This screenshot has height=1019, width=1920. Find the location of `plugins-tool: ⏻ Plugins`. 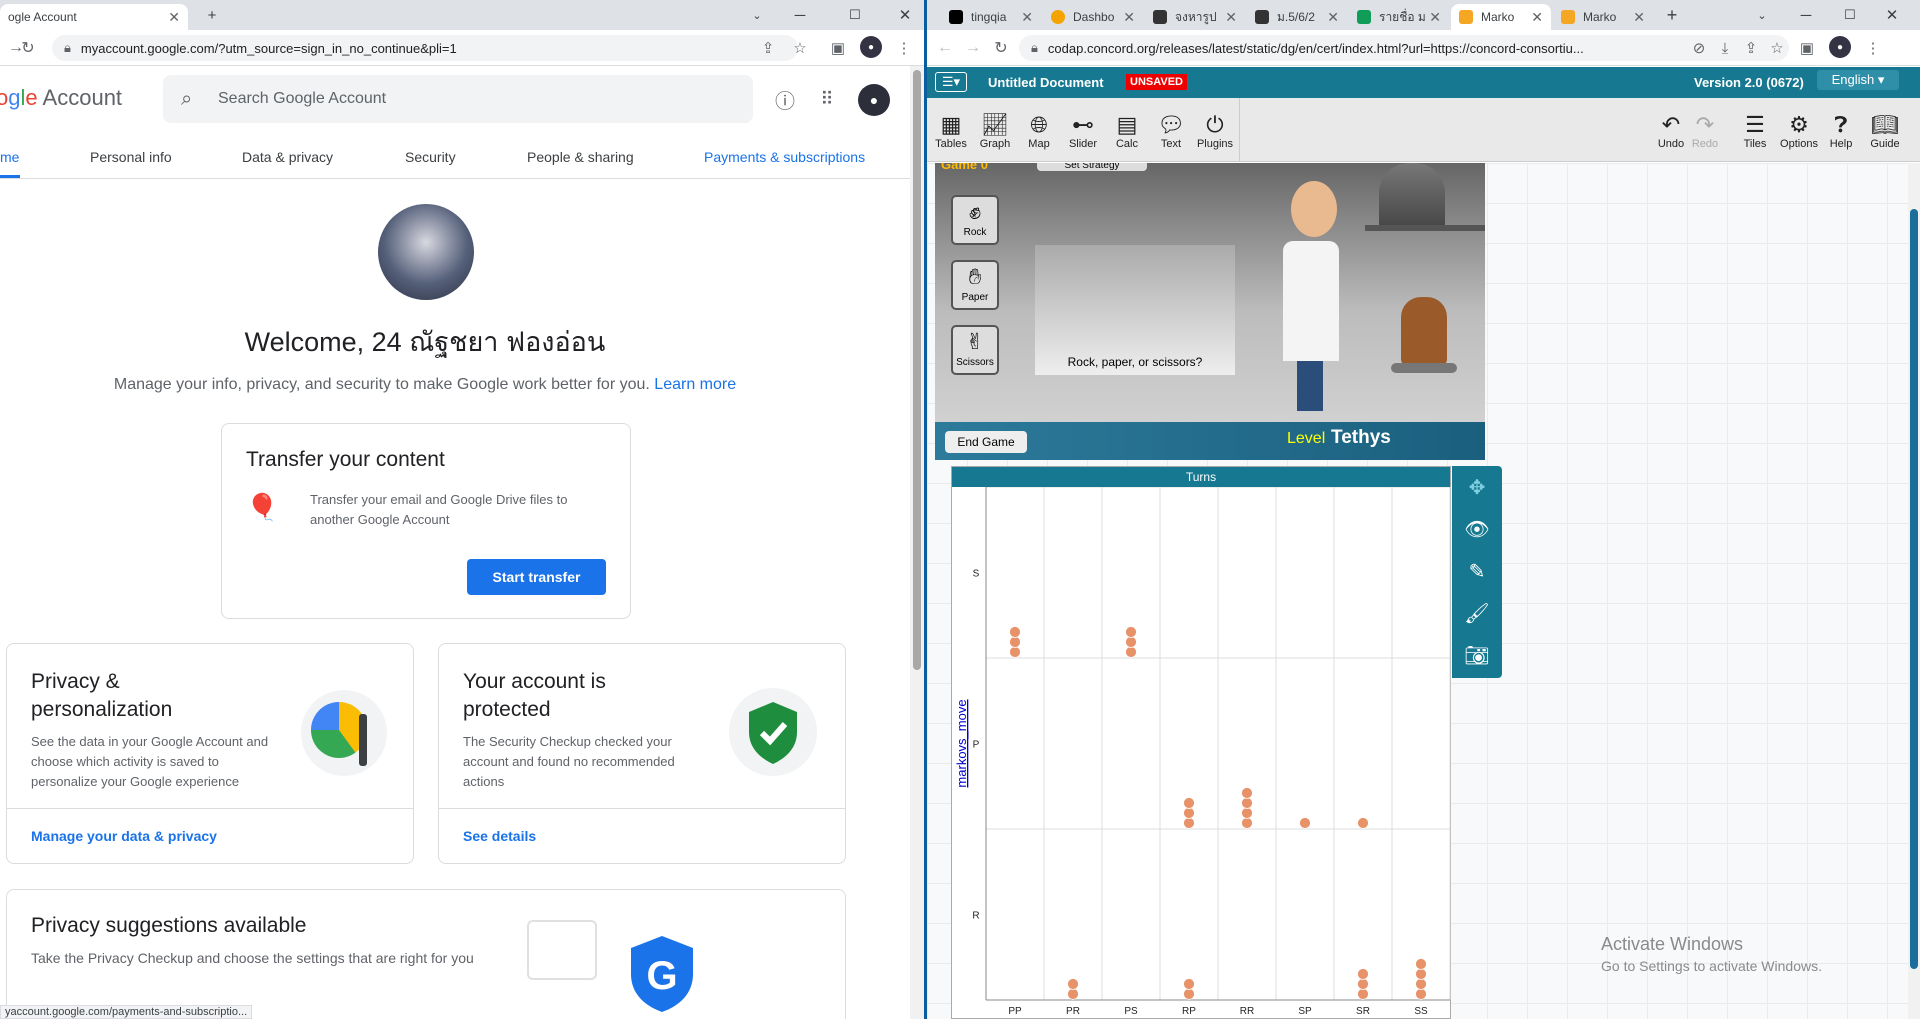

plugins-tool: ⏻ Plugins is located at coordinates (1215, 131).